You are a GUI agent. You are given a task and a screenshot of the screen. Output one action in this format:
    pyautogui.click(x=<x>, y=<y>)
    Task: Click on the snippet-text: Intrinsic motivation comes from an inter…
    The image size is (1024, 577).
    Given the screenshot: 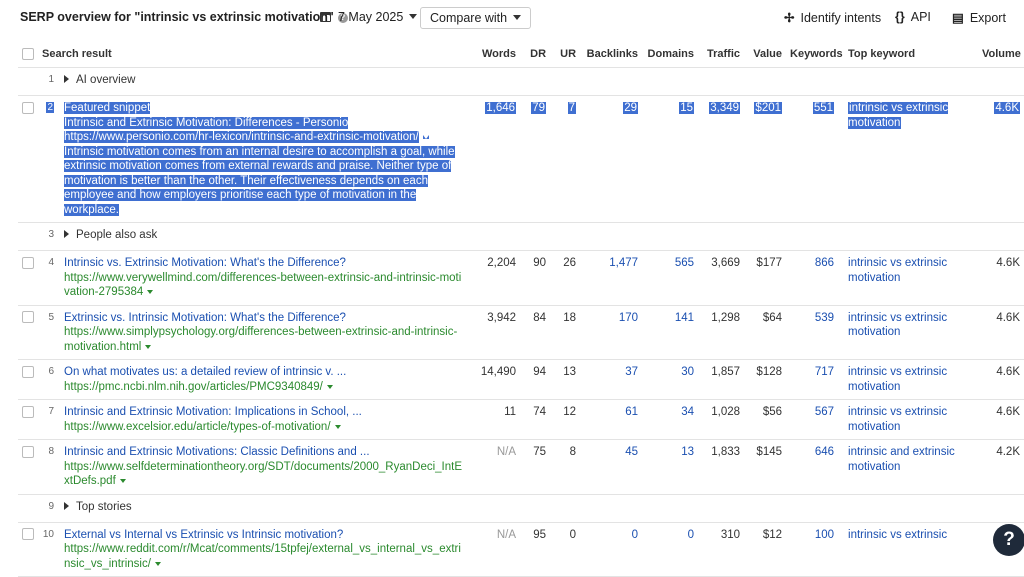 What is the action you would take?
    pyautogui.click(x=259, y=180)
    